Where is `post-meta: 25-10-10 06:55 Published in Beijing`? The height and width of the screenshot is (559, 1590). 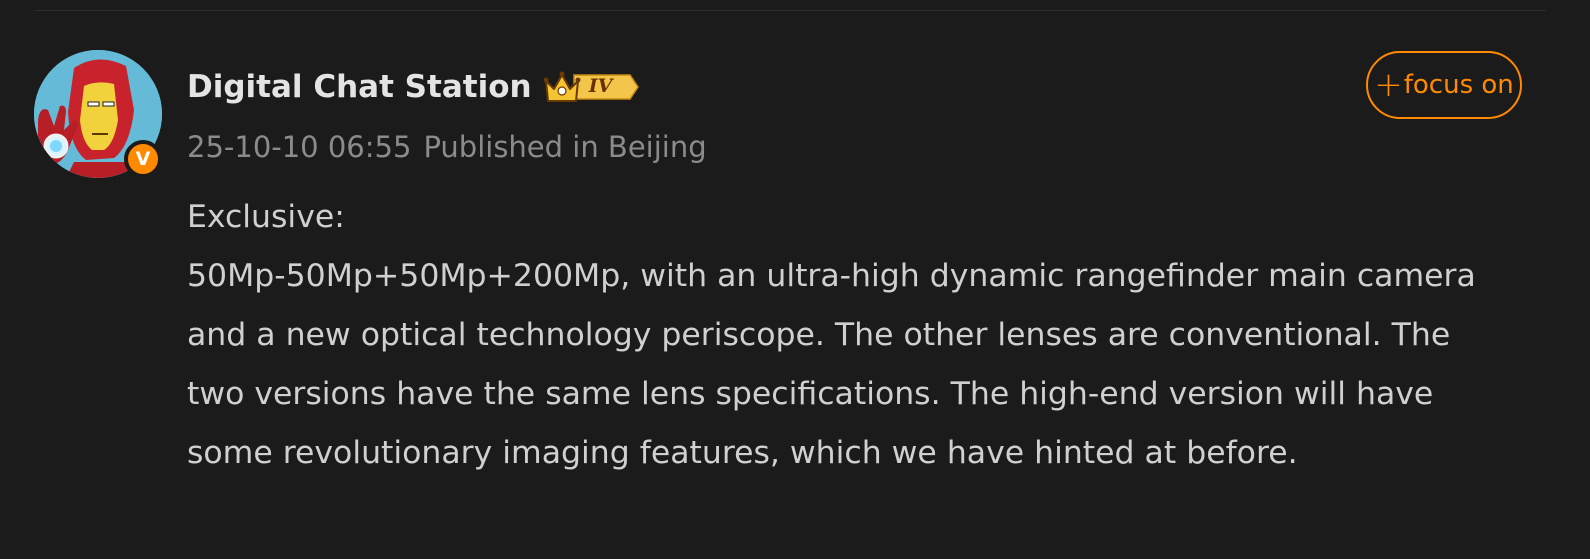
post-meta: 25-10-10 06:55 Published in Beijing is located at coordinates (447, 147).